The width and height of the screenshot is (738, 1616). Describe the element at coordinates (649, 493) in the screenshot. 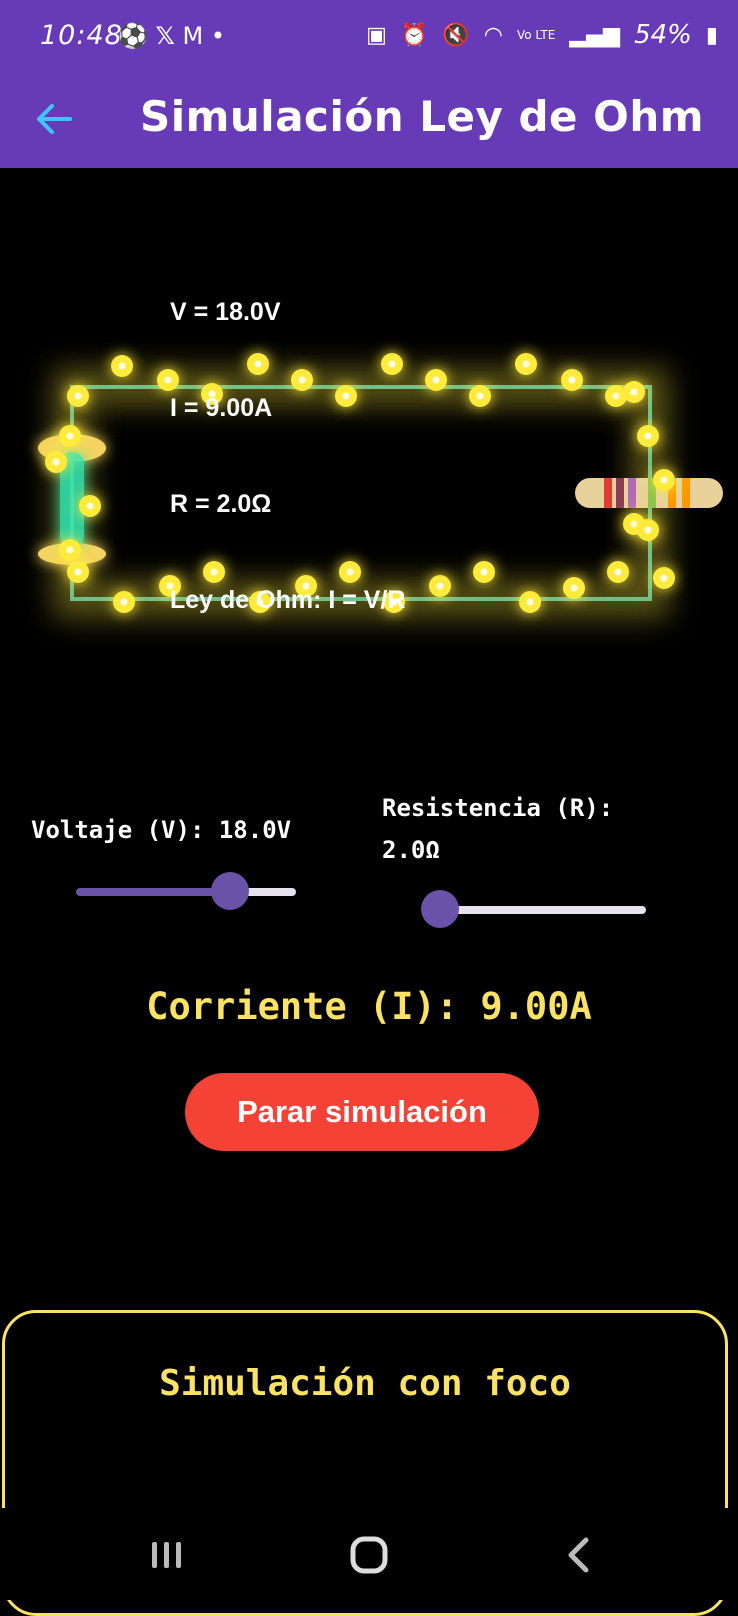

I see `resistor` at that location.